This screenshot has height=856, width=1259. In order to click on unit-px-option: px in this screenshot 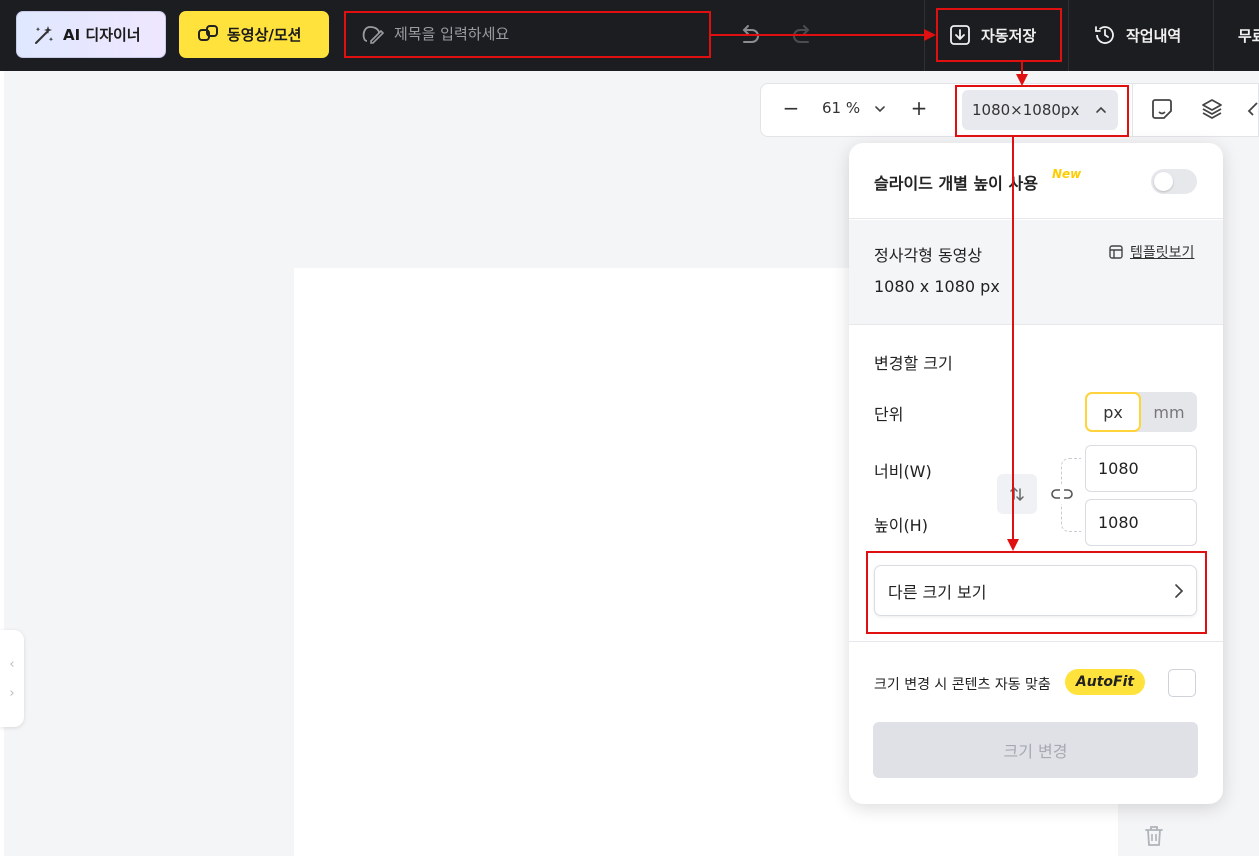, I will do `click(1113, 412)`.